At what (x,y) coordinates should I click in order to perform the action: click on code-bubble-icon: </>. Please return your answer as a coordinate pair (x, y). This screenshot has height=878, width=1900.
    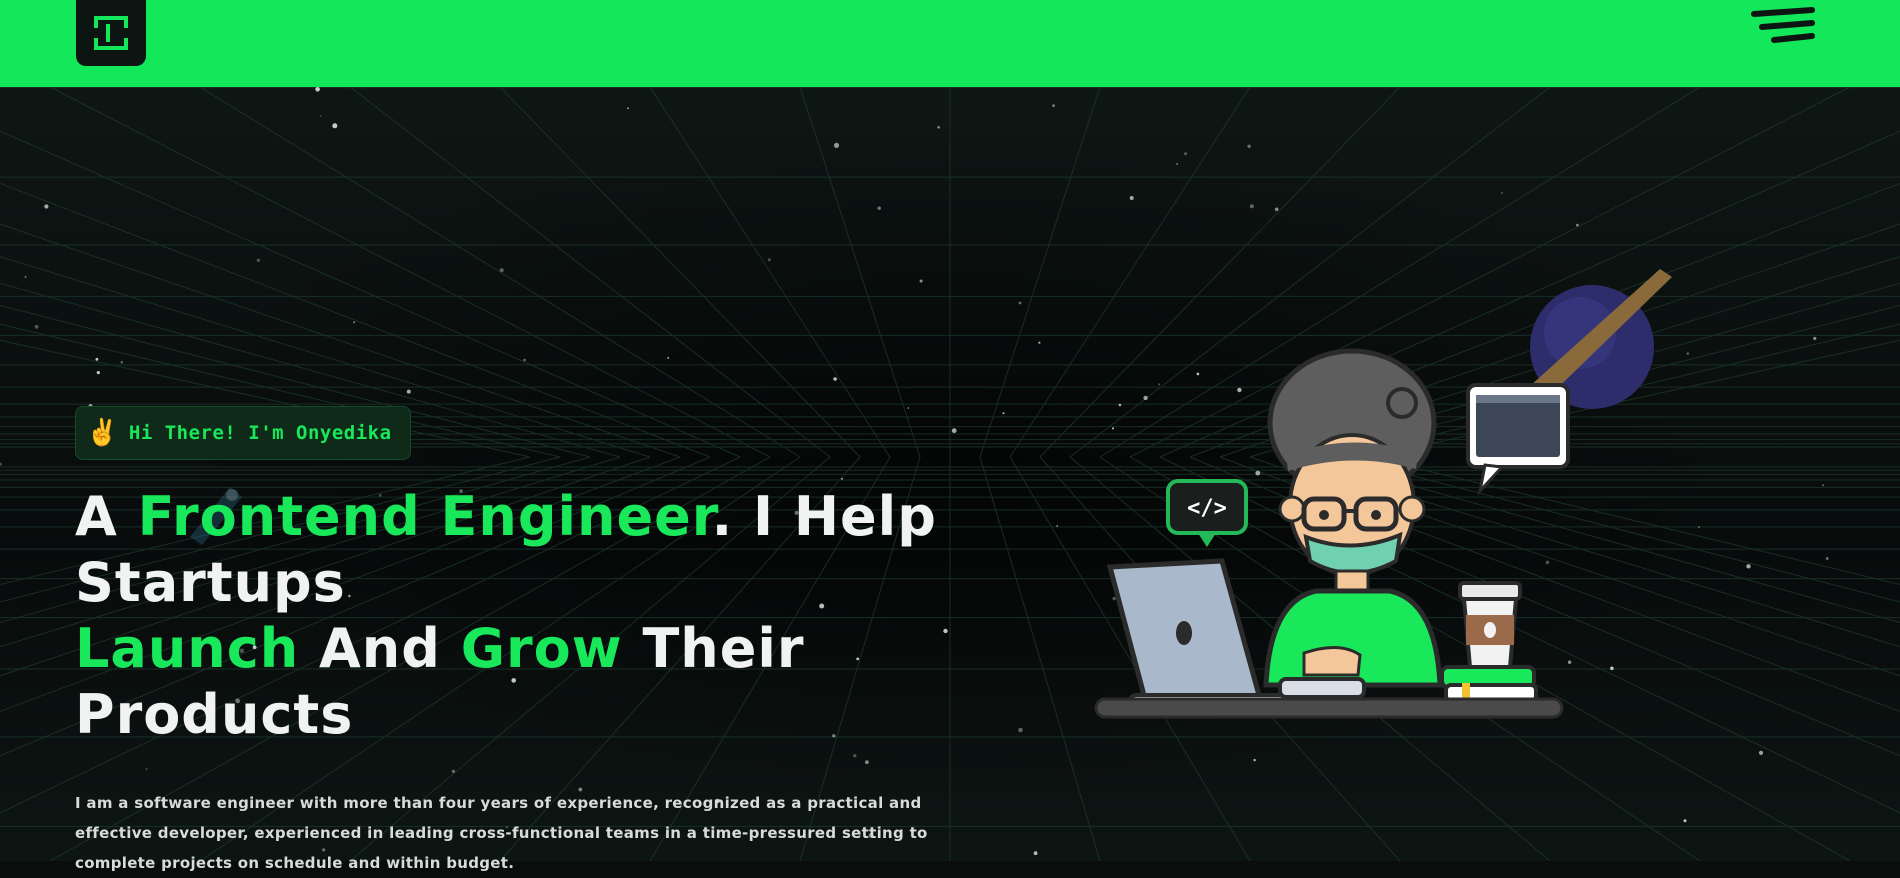
    Looking at the image, I should click on (1207, 513).